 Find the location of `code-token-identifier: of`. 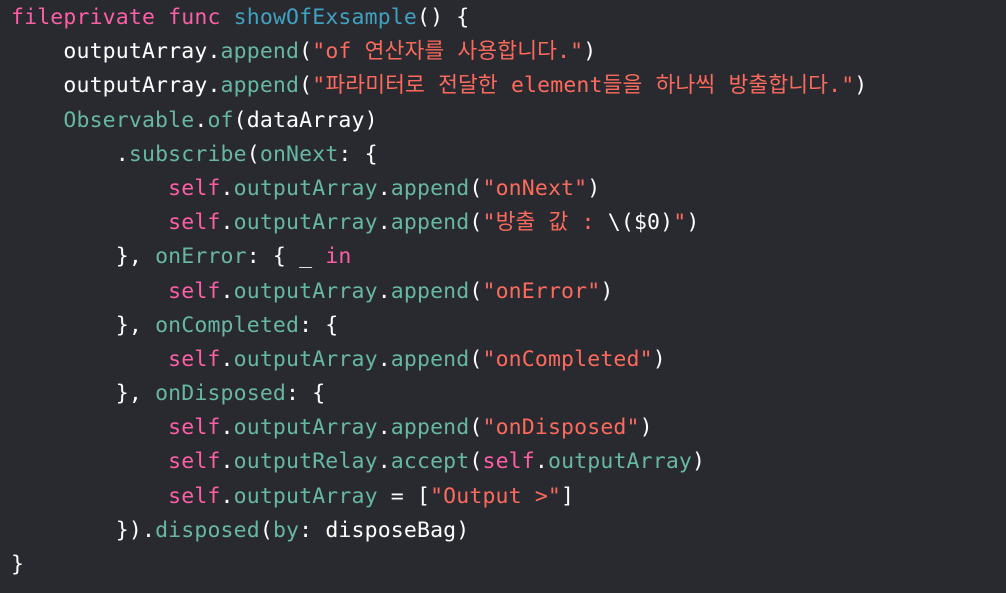

code-token-identifier: of is located at coordinates (220, 120).